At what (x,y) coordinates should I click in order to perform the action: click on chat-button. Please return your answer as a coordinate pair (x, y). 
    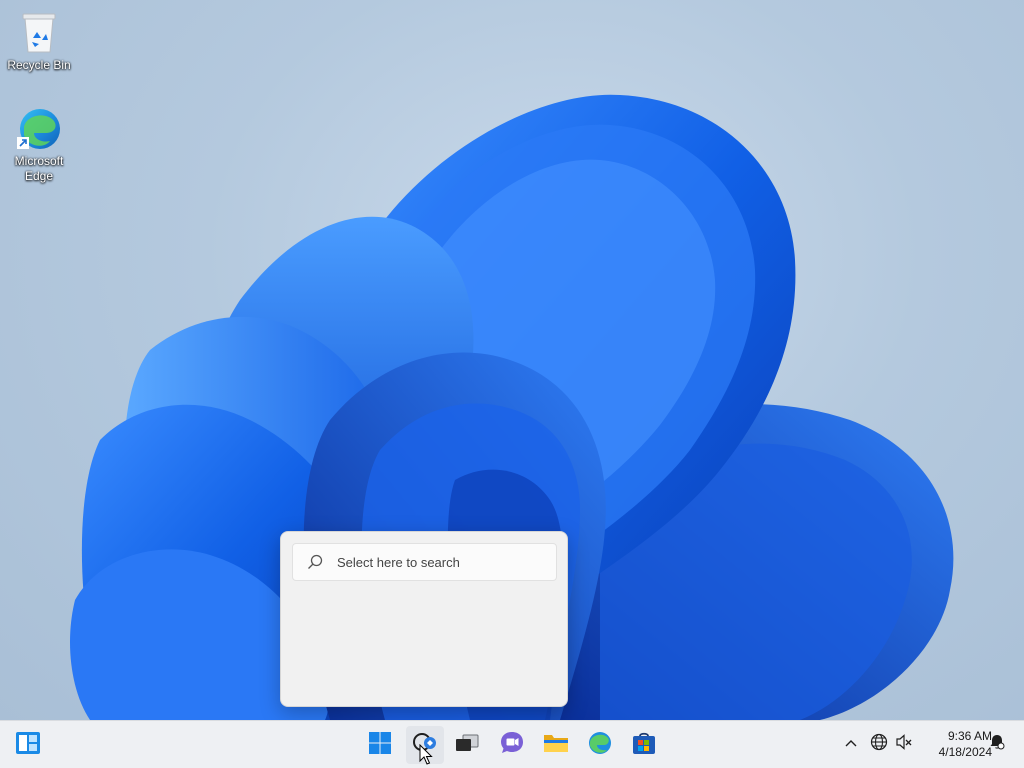
    Looking at the image, I should click on (512, 745).